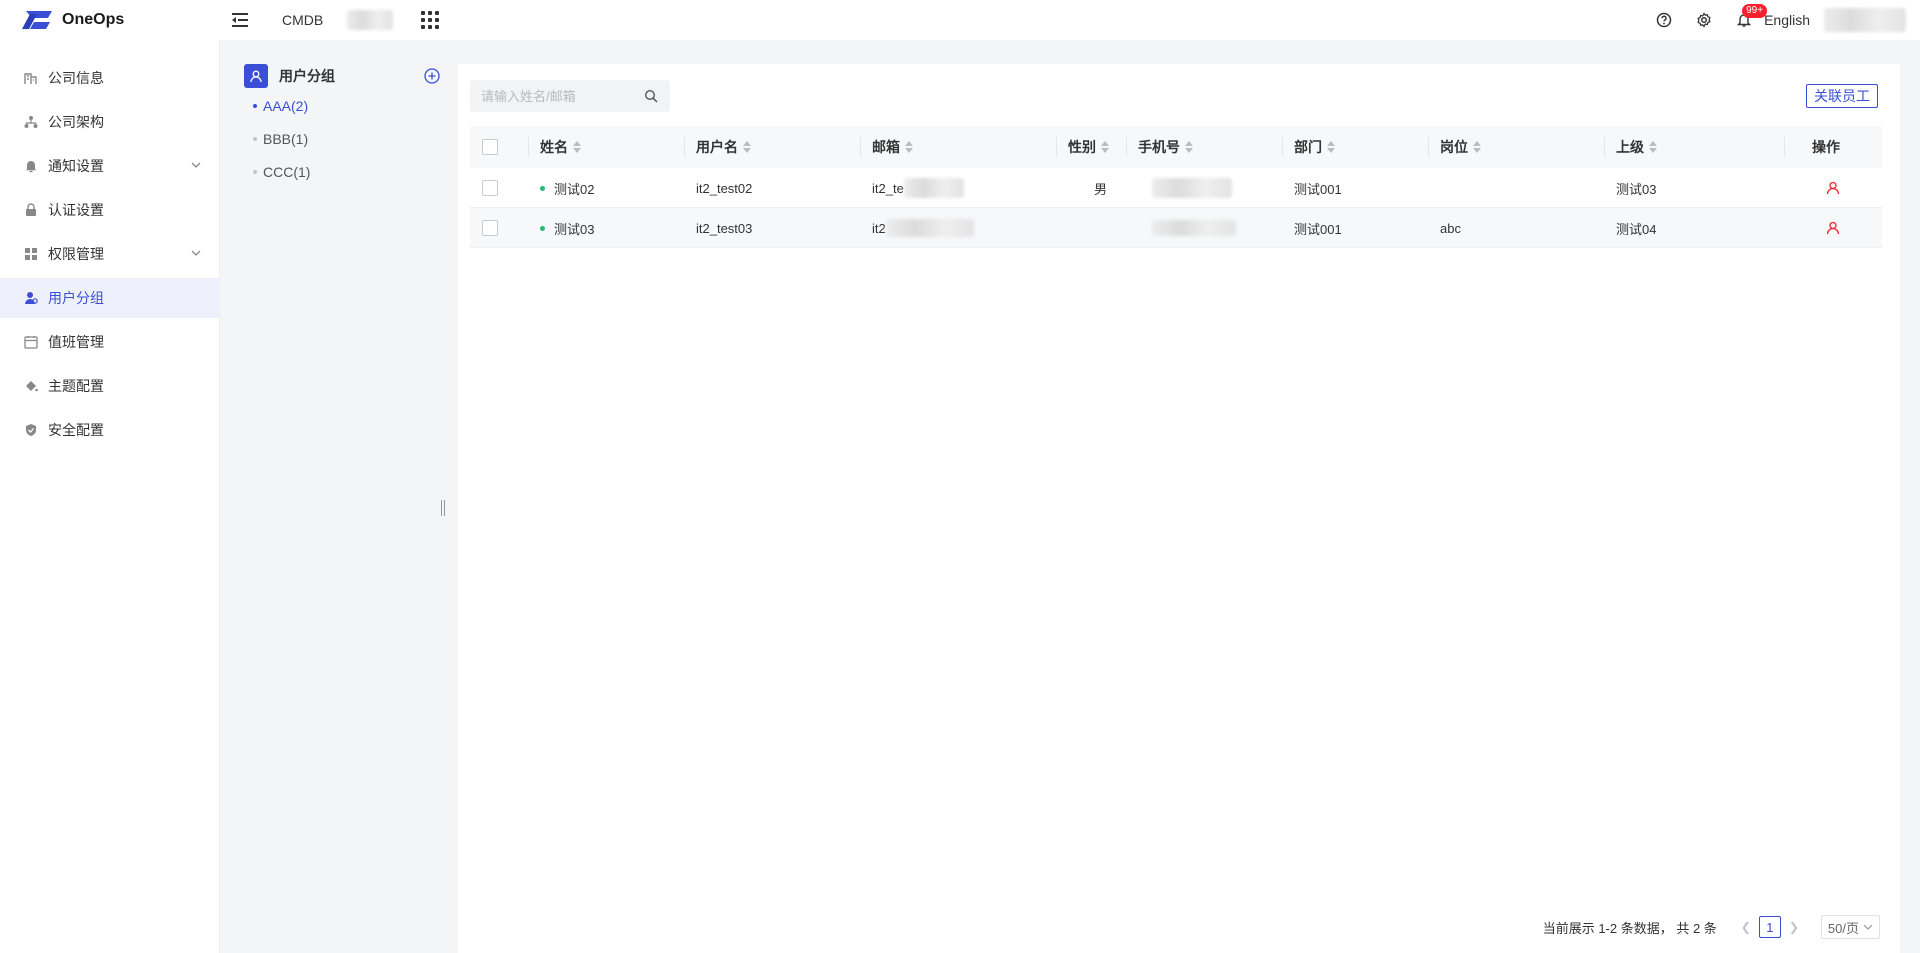 The image size is (1920, 953). Describe the element at coordinates (1850, 927) in the screenshot. I see `page-size-select: 50/页` at that location.